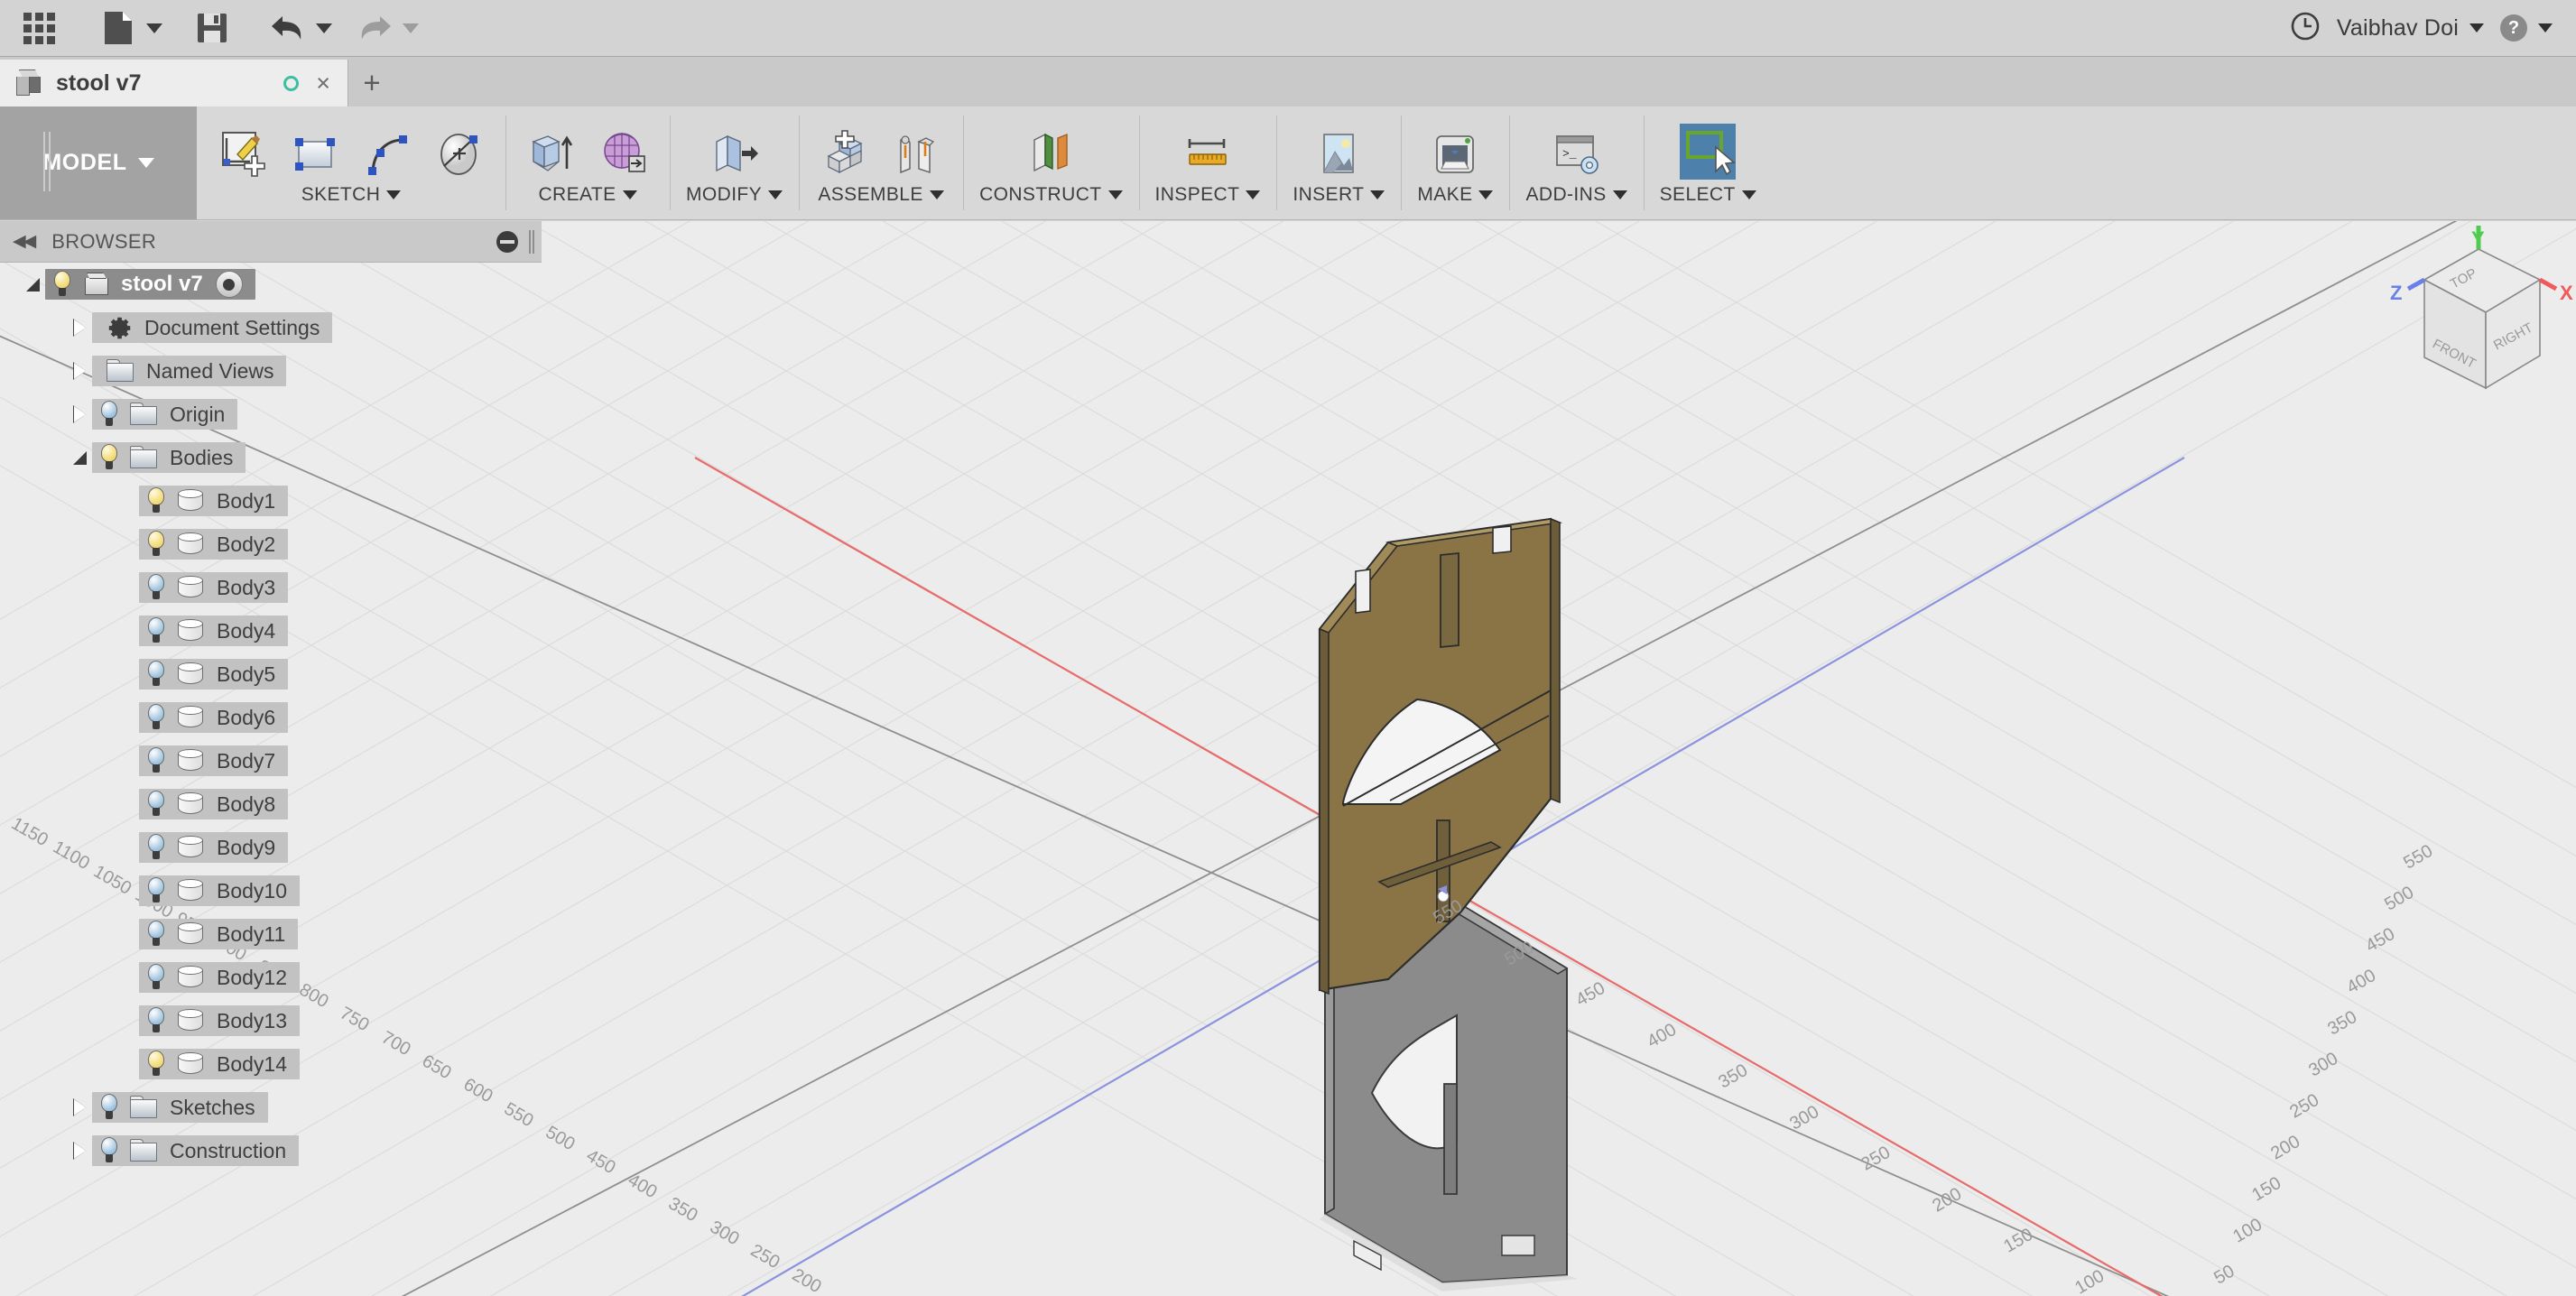  I want to click on create-sketch-icon, so click(243, 154).